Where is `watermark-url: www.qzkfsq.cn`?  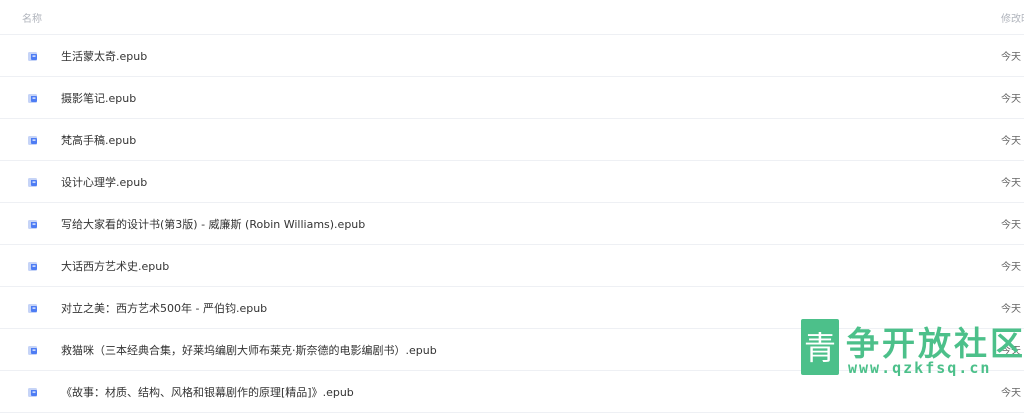
watermark-url: www.qzkfsq.cn is located at coordinates (920, 368).